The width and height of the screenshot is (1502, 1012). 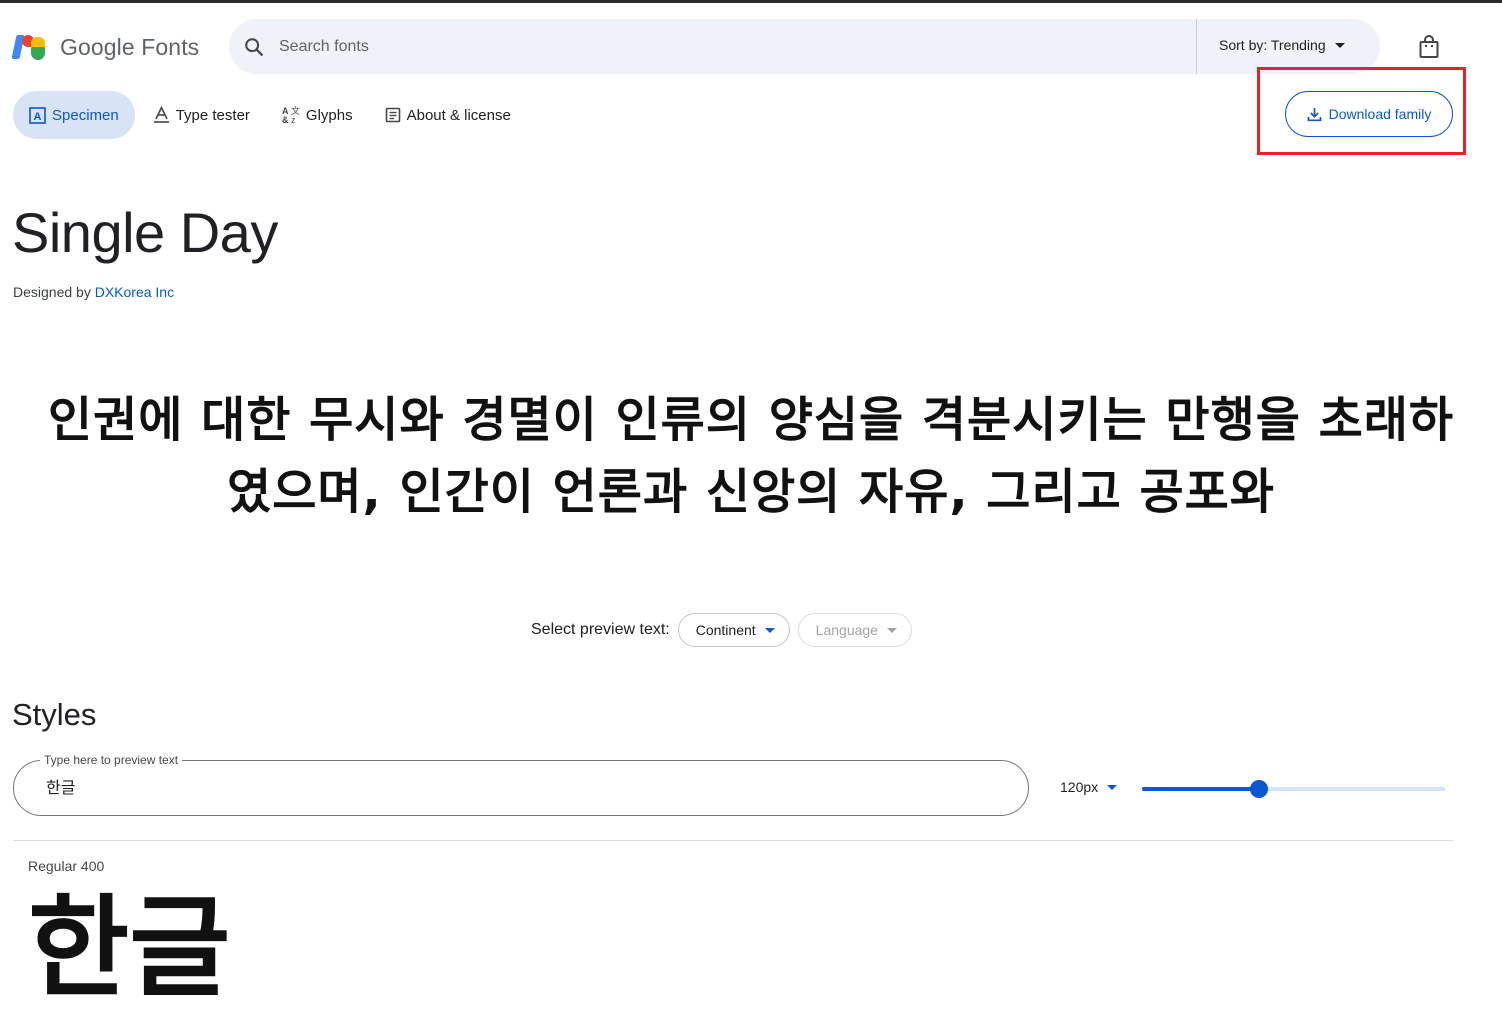 I want to click on sort-label: Sort by: Trending, so click(x=1272, y=45).